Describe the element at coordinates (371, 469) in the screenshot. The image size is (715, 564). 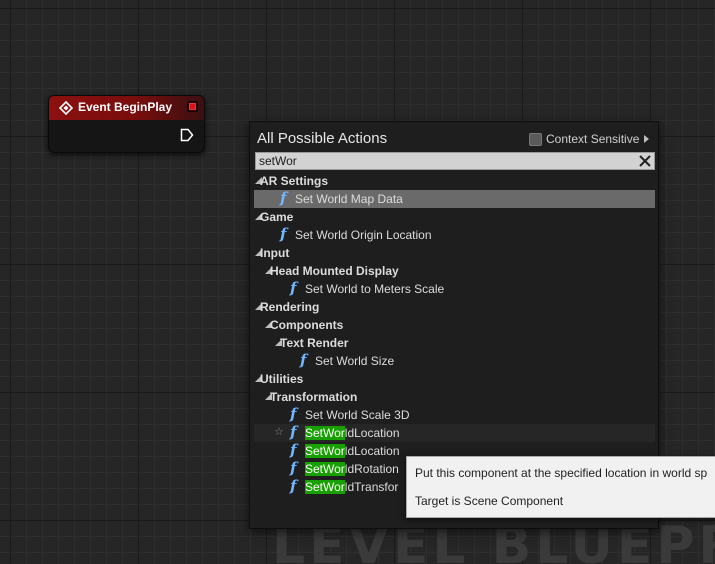
I see `action-label-rest: ldRotation` at that location.